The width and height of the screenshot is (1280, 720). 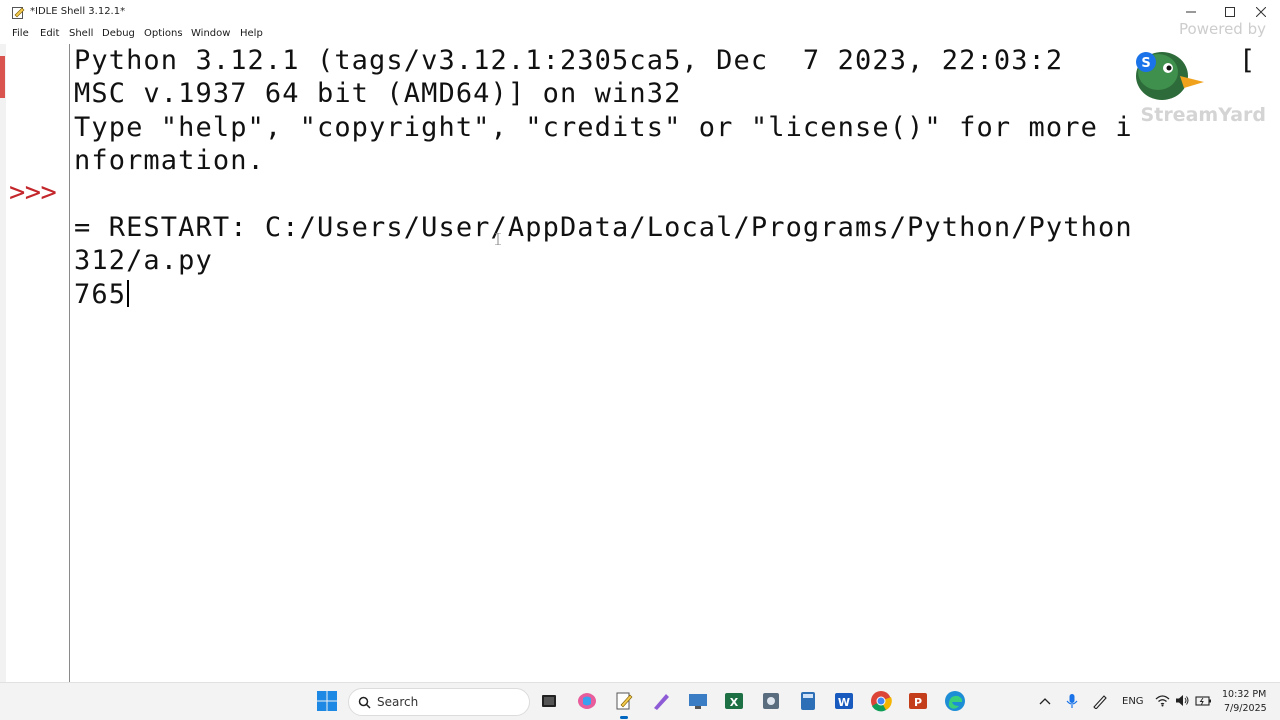 I want to click on clock-time: 10:32 PM, so click(x=1244, y=694).